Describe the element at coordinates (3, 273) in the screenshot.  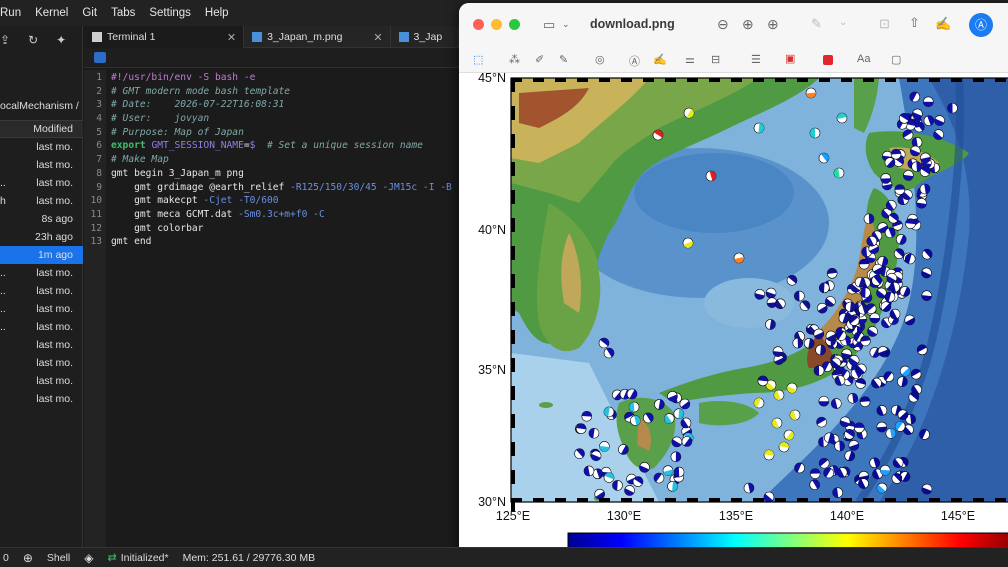
I see `file-name: ..` at that location.